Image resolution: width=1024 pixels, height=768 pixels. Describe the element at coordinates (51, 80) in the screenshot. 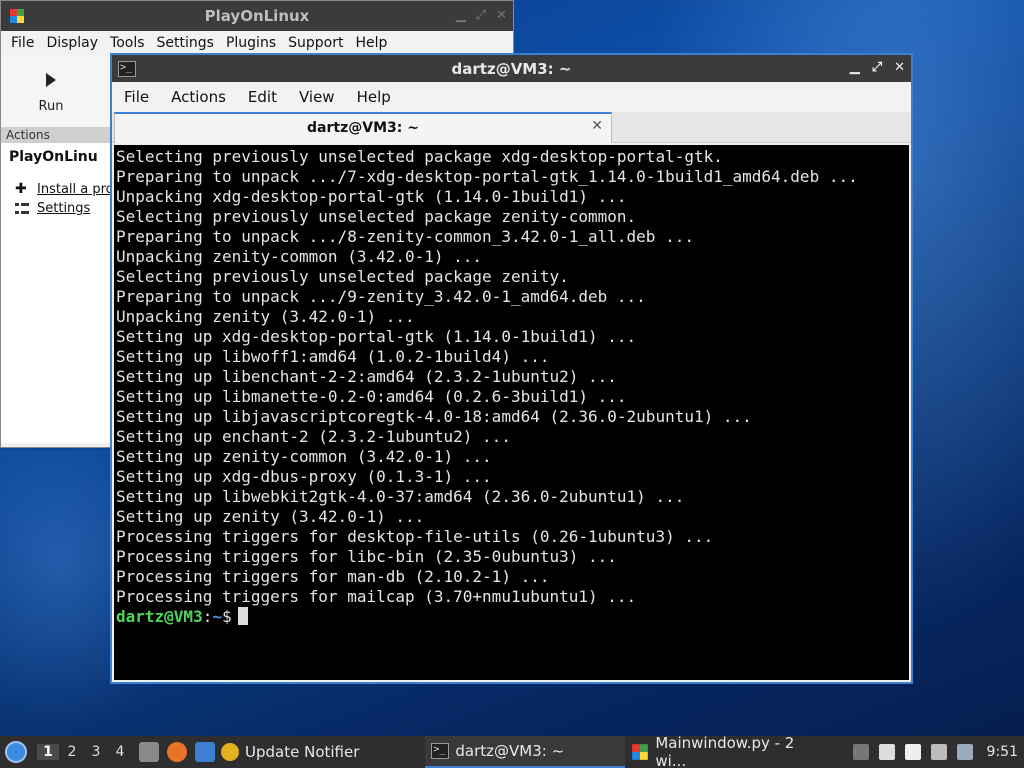

I see `play-icon` at that location.